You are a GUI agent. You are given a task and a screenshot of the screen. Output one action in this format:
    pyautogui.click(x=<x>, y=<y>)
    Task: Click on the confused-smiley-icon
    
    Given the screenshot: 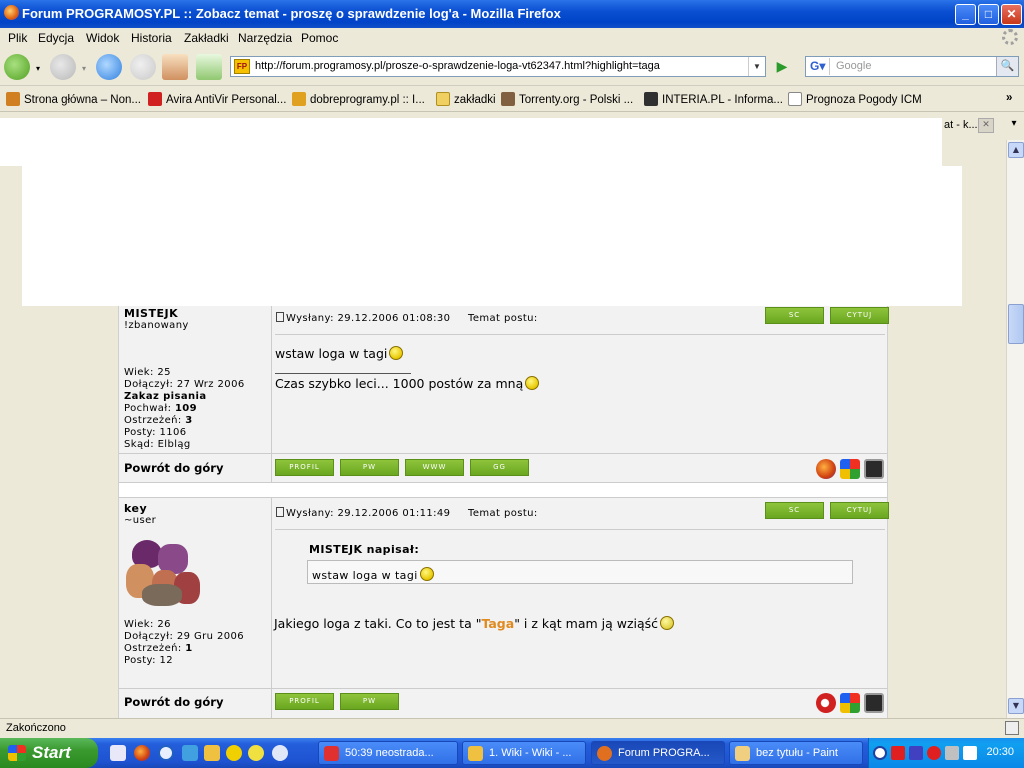 What is the action you would take?
    pyautogui.click(x=667, y=623)
    